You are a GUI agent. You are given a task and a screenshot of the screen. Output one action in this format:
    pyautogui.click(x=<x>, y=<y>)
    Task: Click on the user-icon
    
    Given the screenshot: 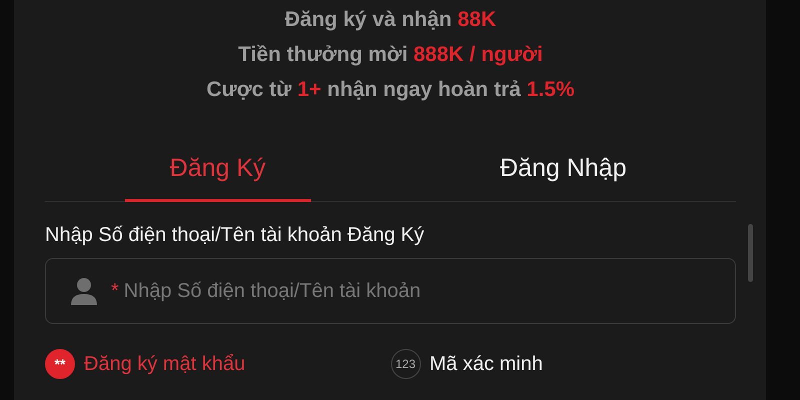 What is the action you would take?
    pyautogui.click(x=84, y=291)
    